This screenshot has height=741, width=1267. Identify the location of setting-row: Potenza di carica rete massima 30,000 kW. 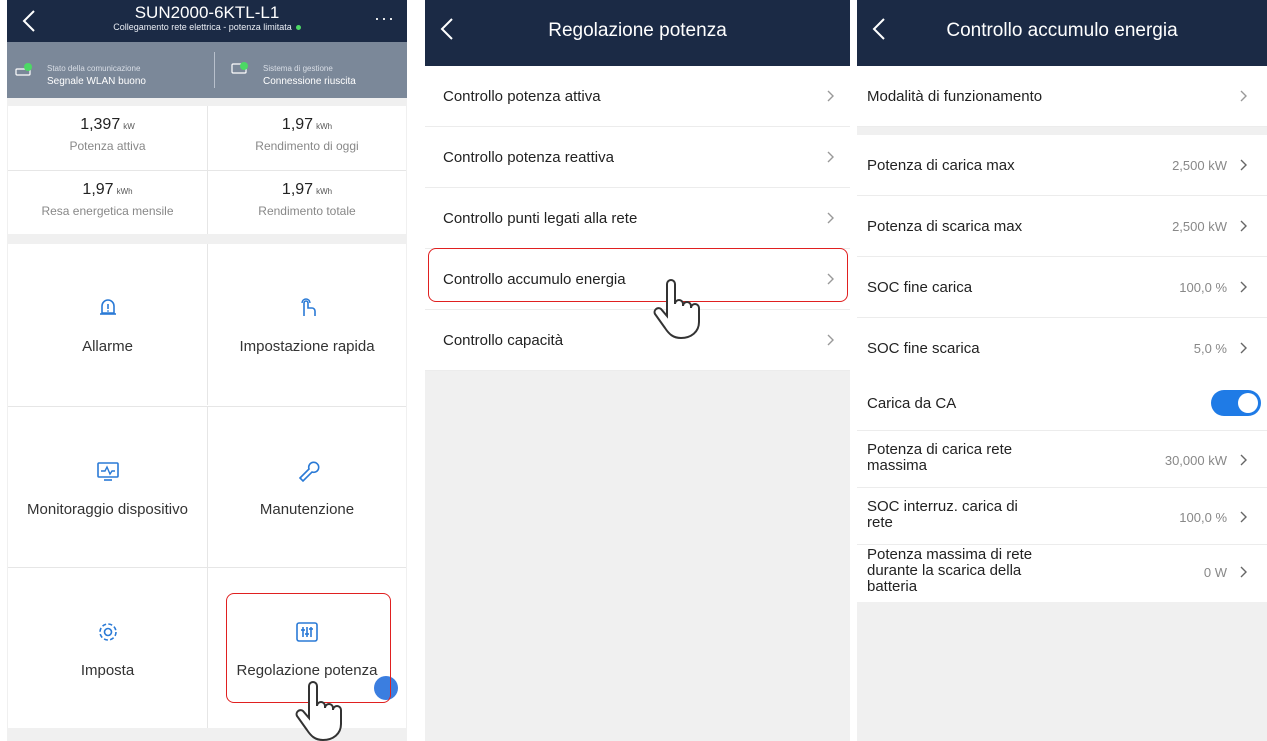
(1062, 459).